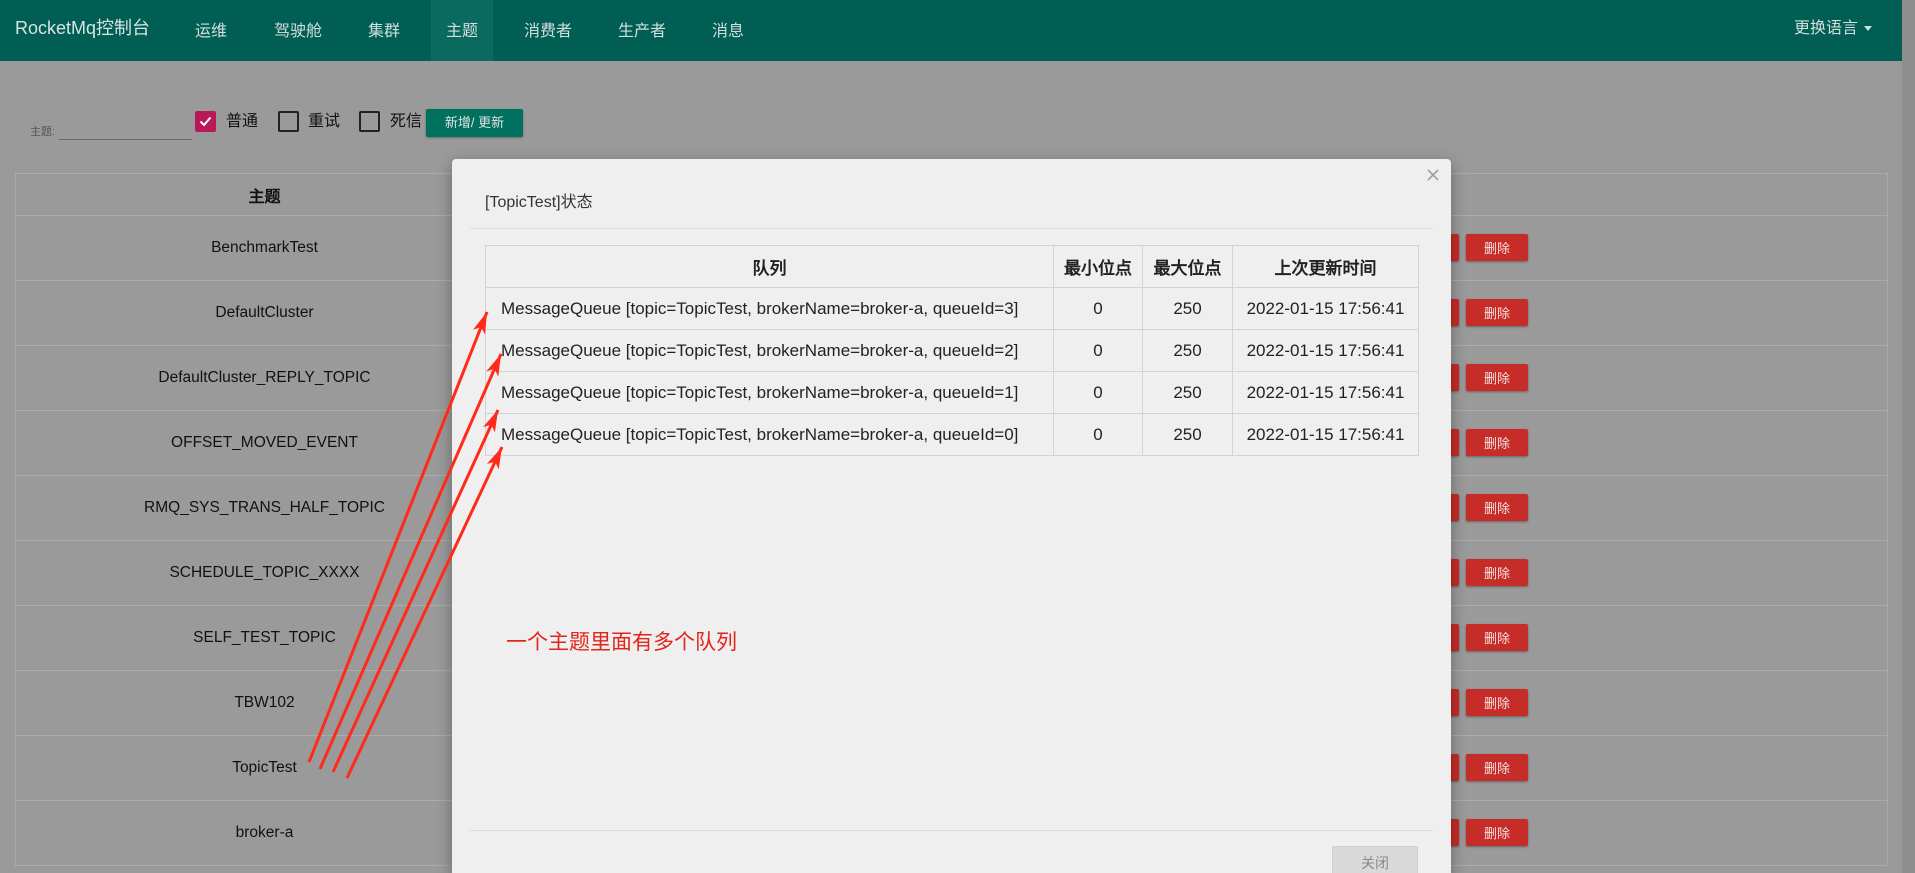 This screenshot has width=1915, height=873. I want to click on column-header-min-offset: 最小位点, so click(1098, 266).